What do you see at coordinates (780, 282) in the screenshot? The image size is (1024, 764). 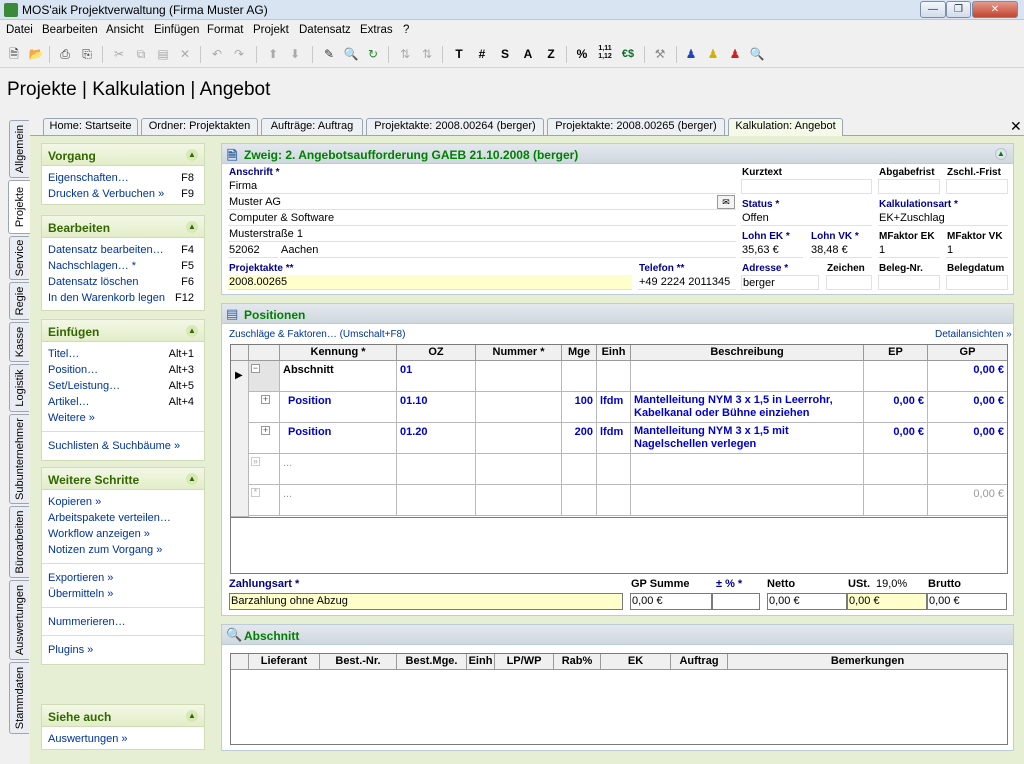 I see `adresse-field: berger` at bounding box center [780, 282].